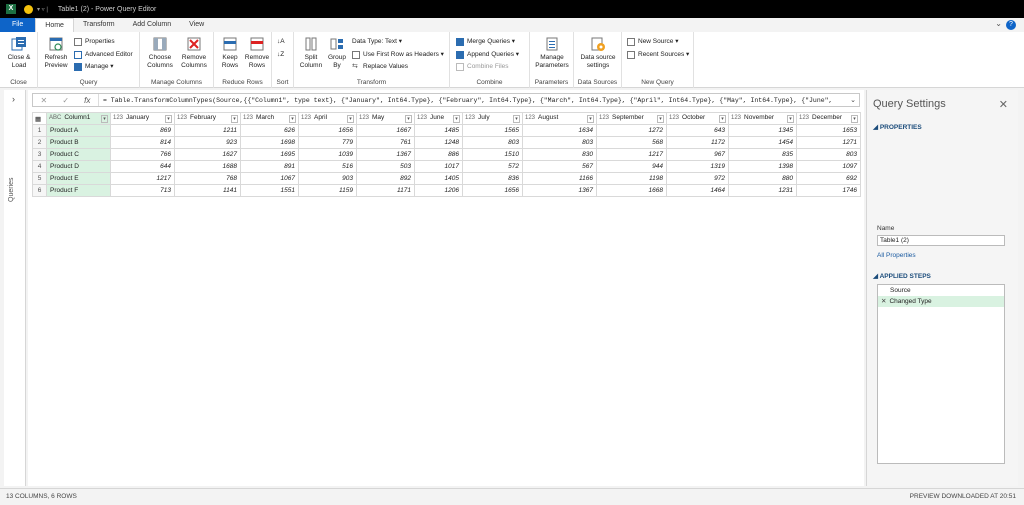 Image resolution: width=1024 pixels, height=505 pixels. What do you see at coordinates (652, 41) in the screenshot?
I see `new-source-button: New Source ▾` at bounding box center [652, 41].